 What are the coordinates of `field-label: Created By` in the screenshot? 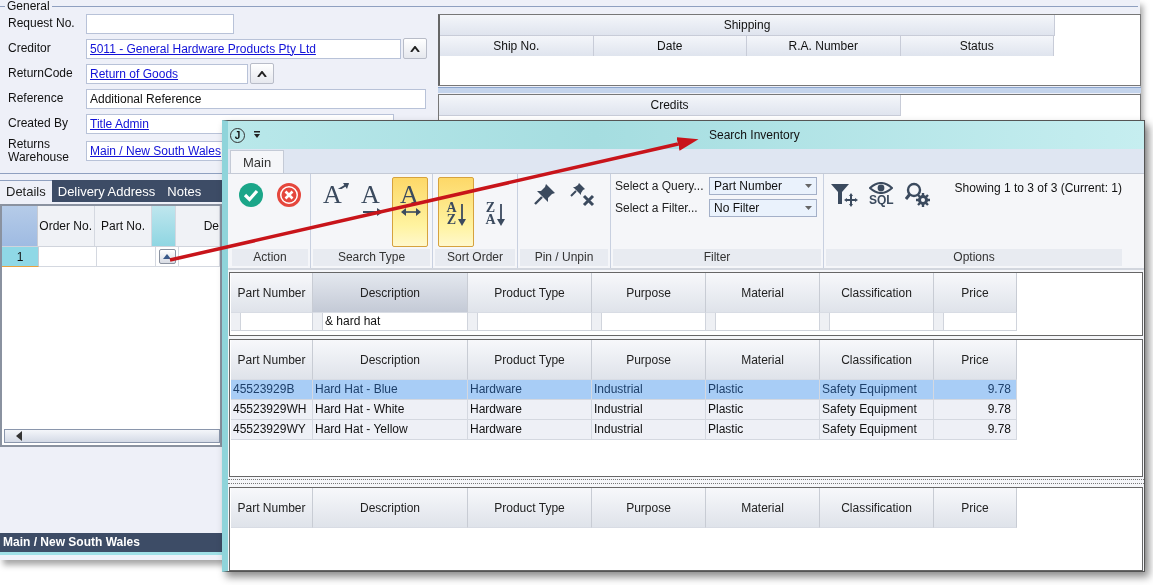 It's located at (39, 123).